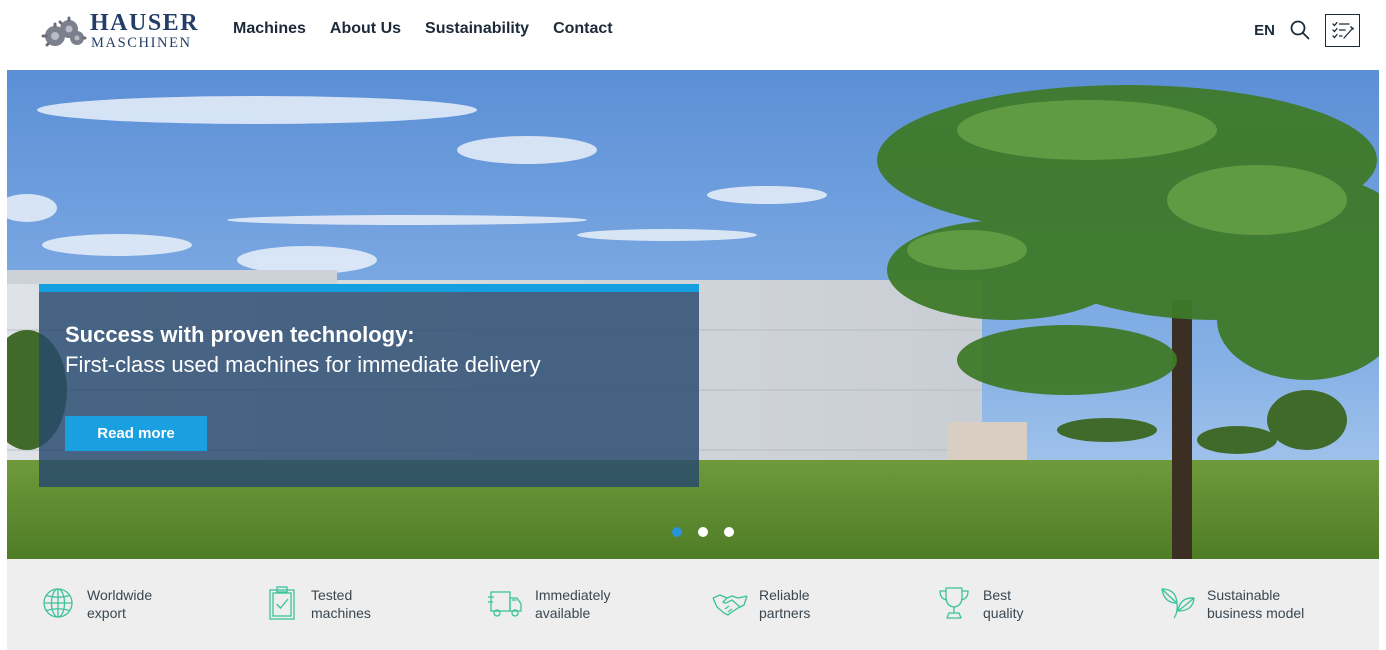 The image size is (1386, 650). What do you see at coordinates (1003, 613) in the screenshot?
I see `feature-line: quality` at bounding box center [1003, 613].